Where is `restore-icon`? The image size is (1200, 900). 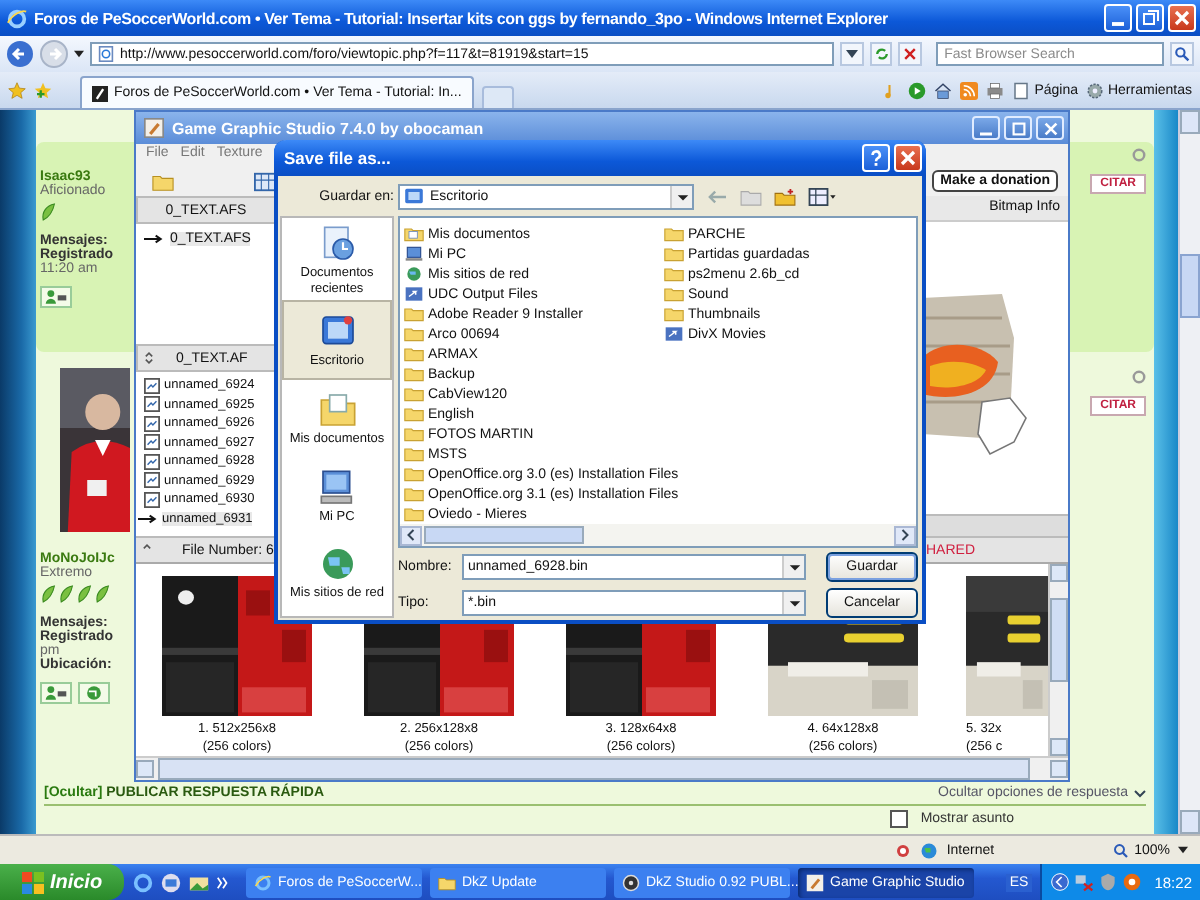 restore-icon is located at coordinates (1150, 18).